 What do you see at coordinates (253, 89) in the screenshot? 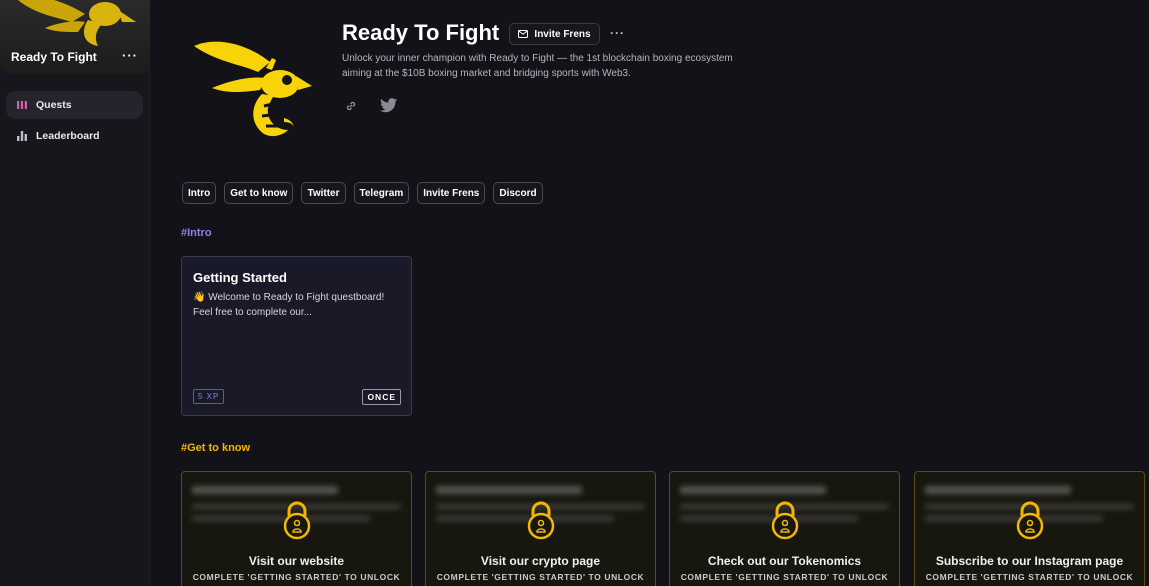
I see `project-logo` at bounding box center [253, 89].